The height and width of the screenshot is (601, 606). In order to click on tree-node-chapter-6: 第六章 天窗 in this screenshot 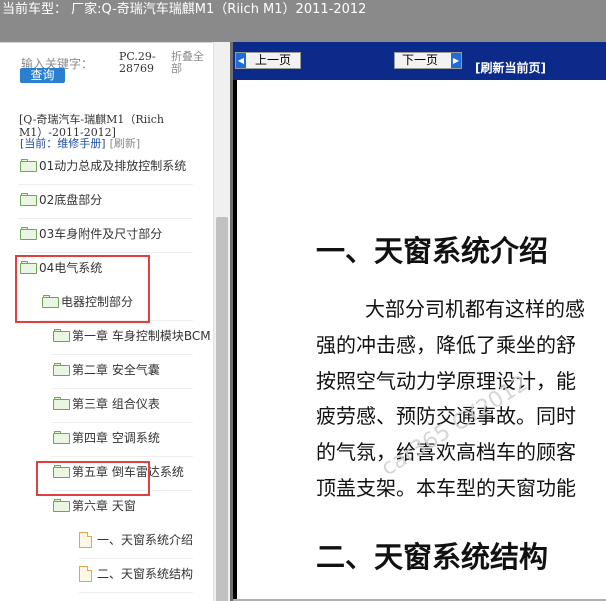, I will do `click(132, 506)`.